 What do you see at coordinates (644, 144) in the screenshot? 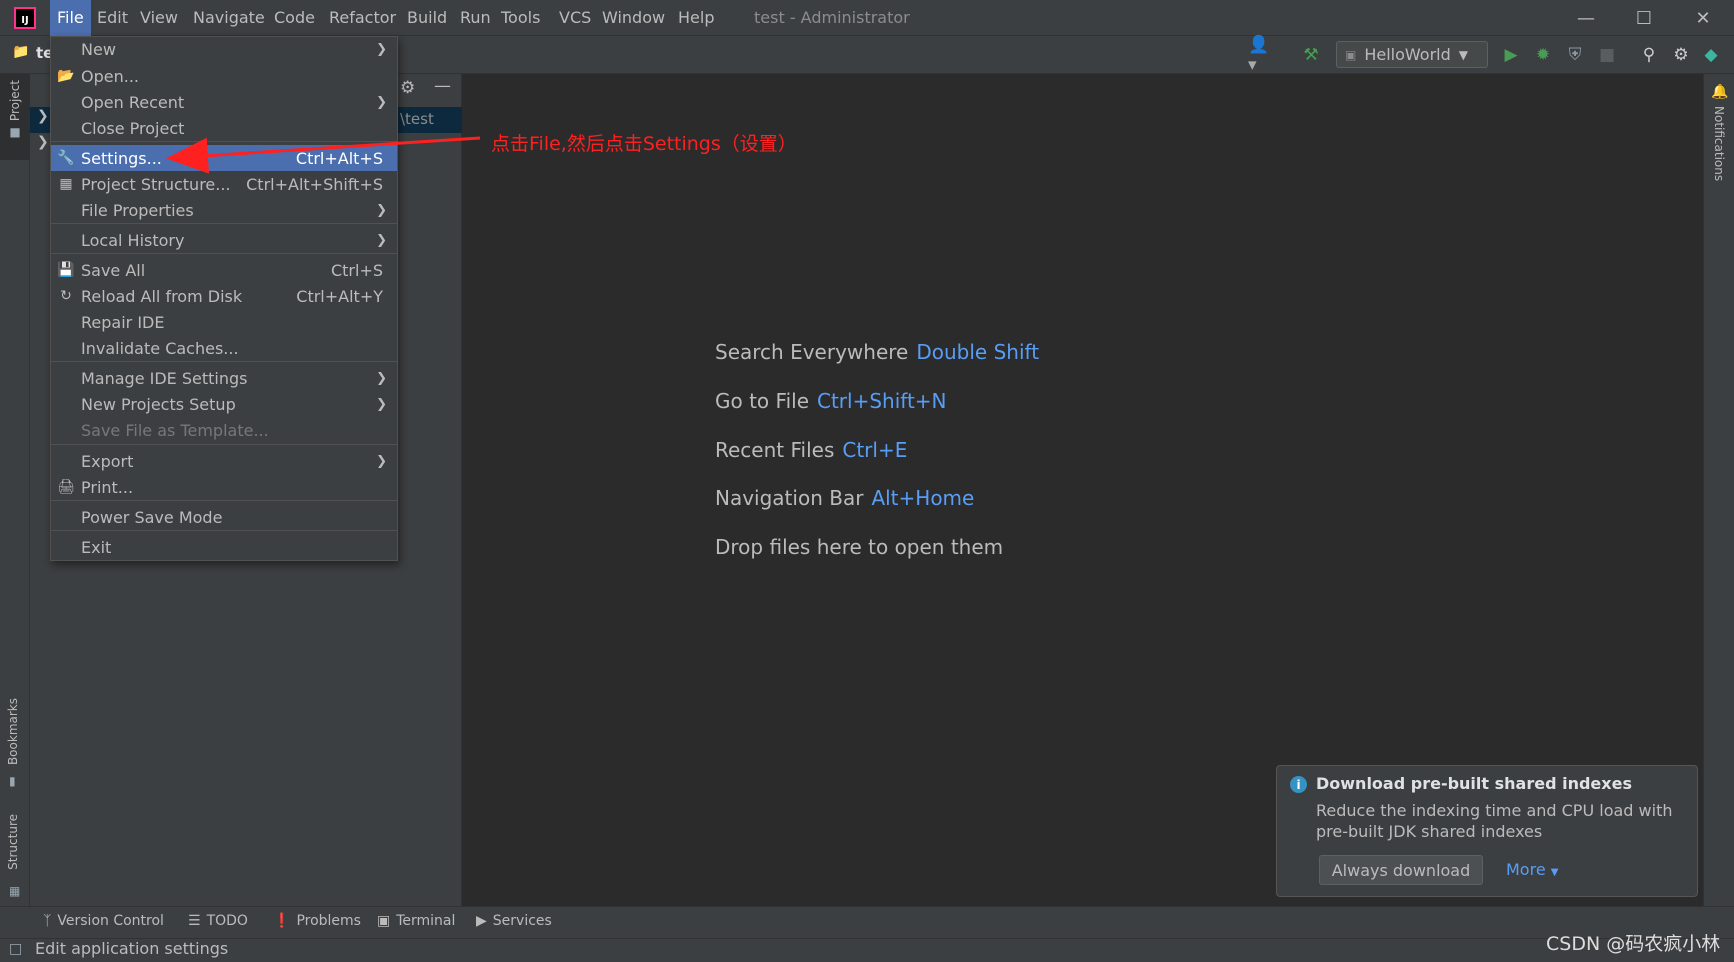
I see `annotation-text: 点击File,然后点击Settings（设置）` at bounding box center [644, 144].